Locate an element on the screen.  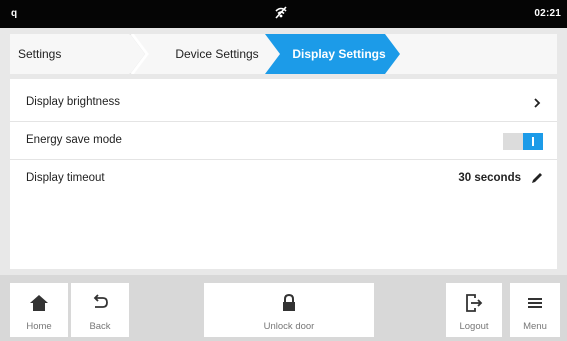
display-brightness-row: Display brightness is located at coordinates (283, 103).